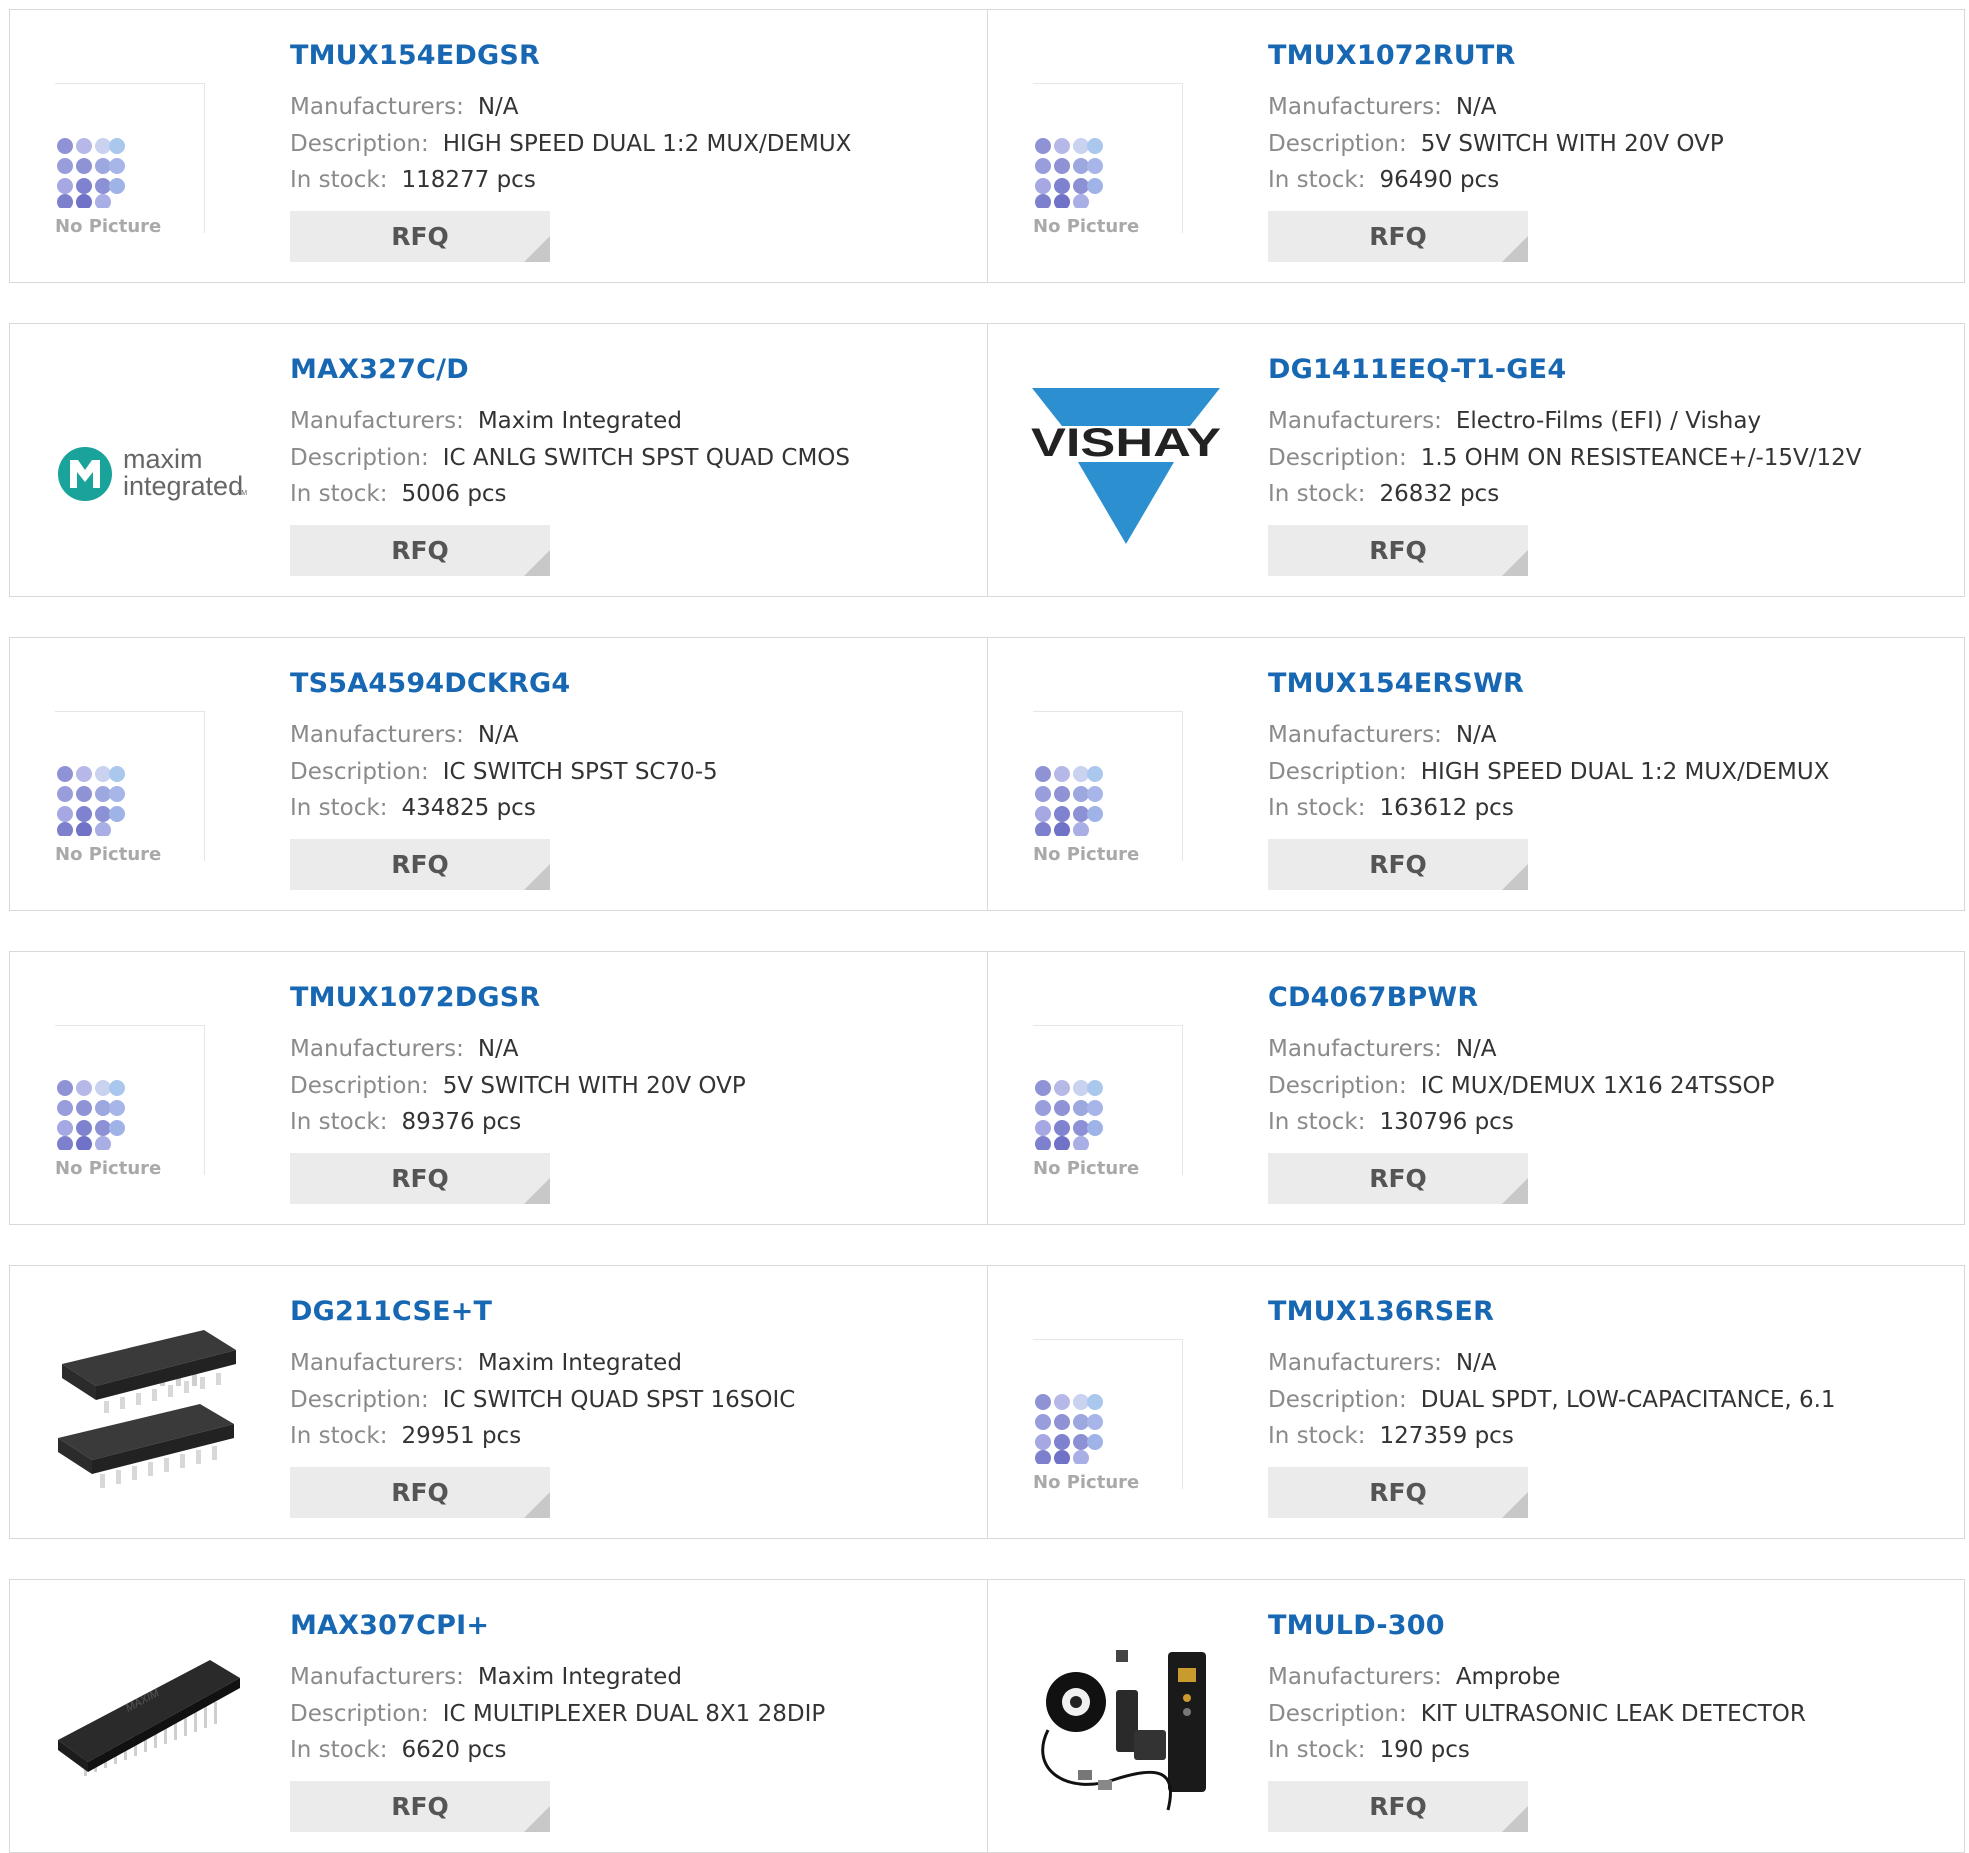 Image resolution: width=1969 pixels, height=1853 pixels. I want to click on product-name-link: CD4067BPWR, so click(1521, 997).